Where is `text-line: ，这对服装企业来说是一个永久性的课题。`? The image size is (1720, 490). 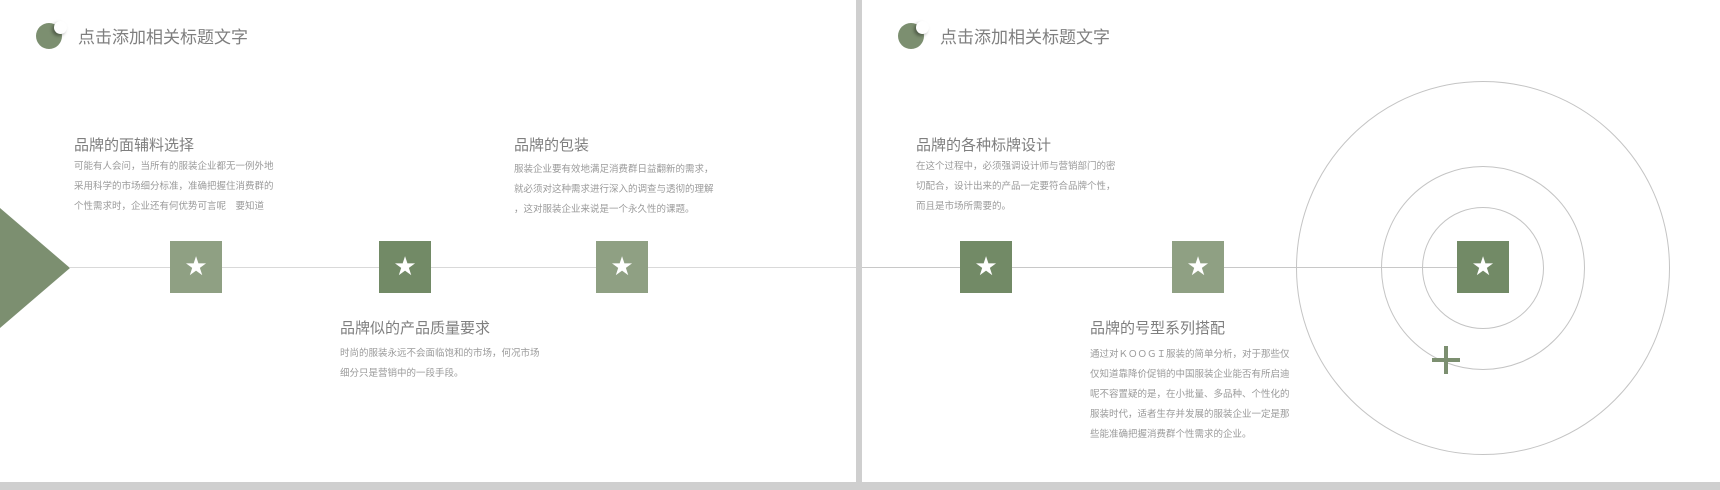 text-line: ，这对服装企业来说是一个永久性的课题。 is located at coordinates (604, 209).